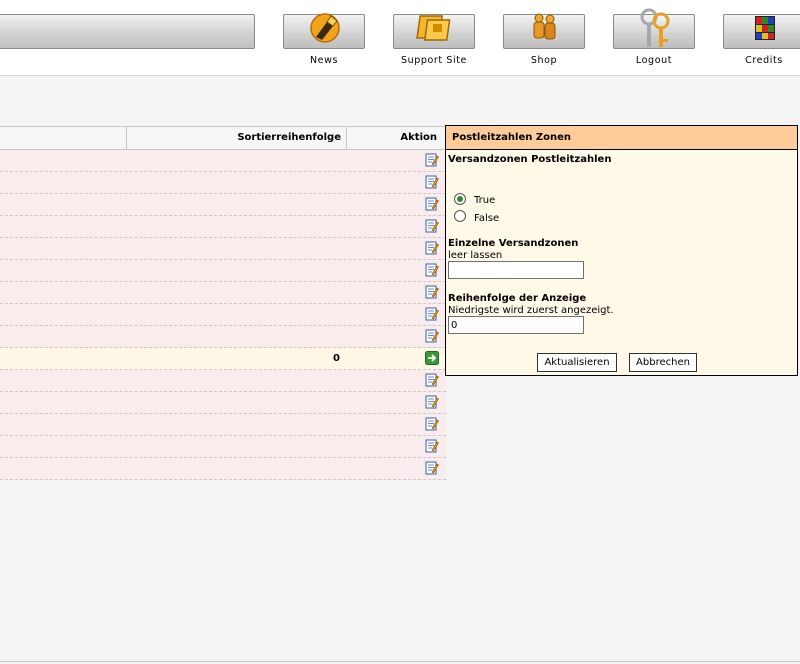 The height and width of the screenshot is (664, 800). What do you see at coordinates (621, 138) in the screenshot?
I see `panel-title: Postleitzahlen Zonen` at bounding box center [621, 138].